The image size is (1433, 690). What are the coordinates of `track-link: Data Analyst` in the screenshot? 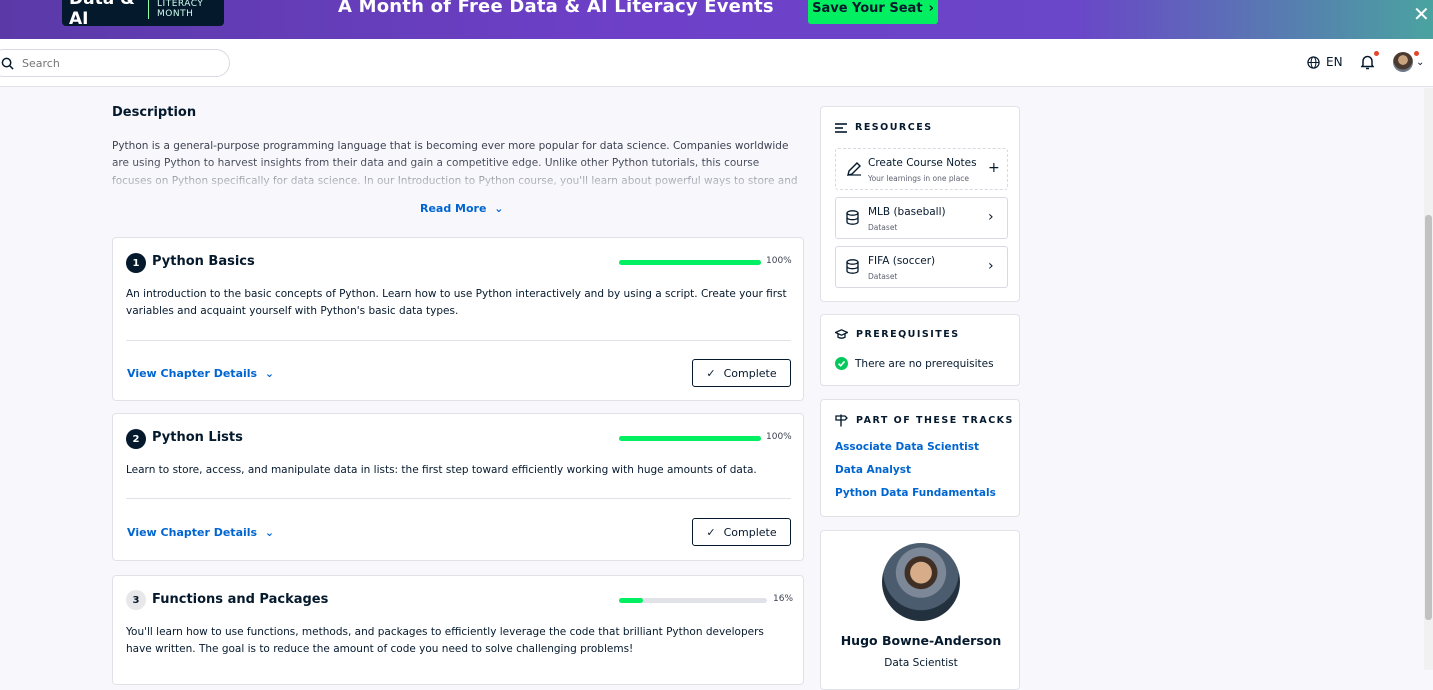 It's located at (873, 470).